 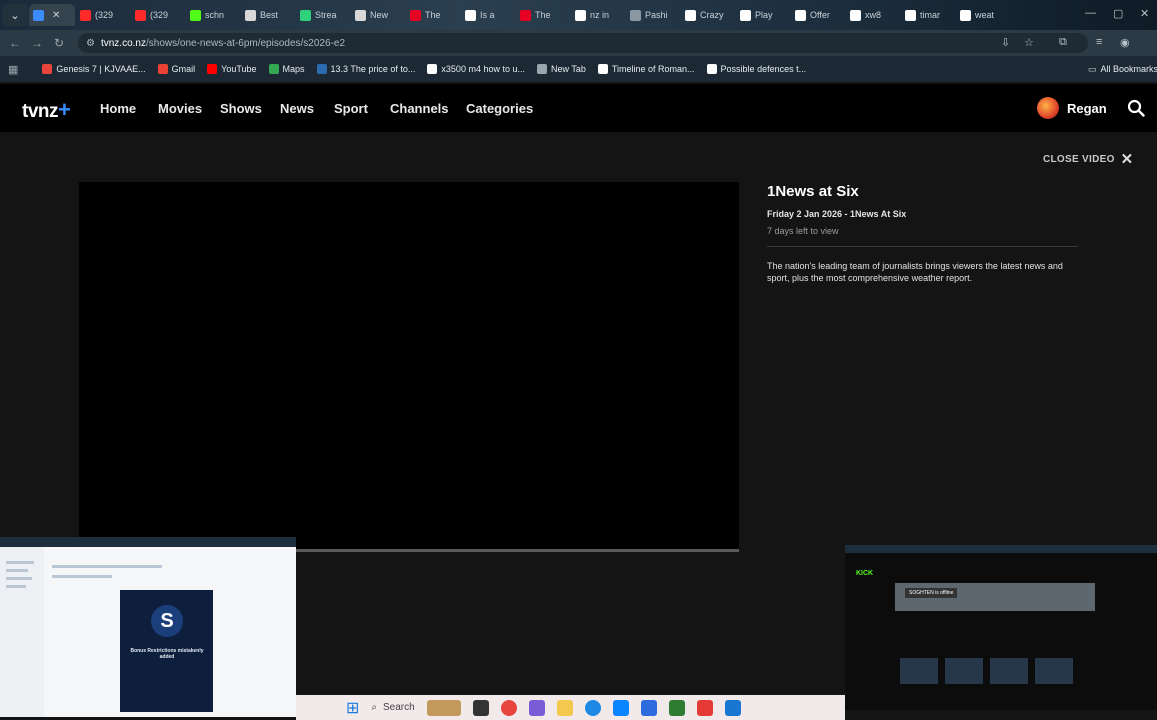 I want to click on tab-title: Pashi, so click(x=656, y=15).